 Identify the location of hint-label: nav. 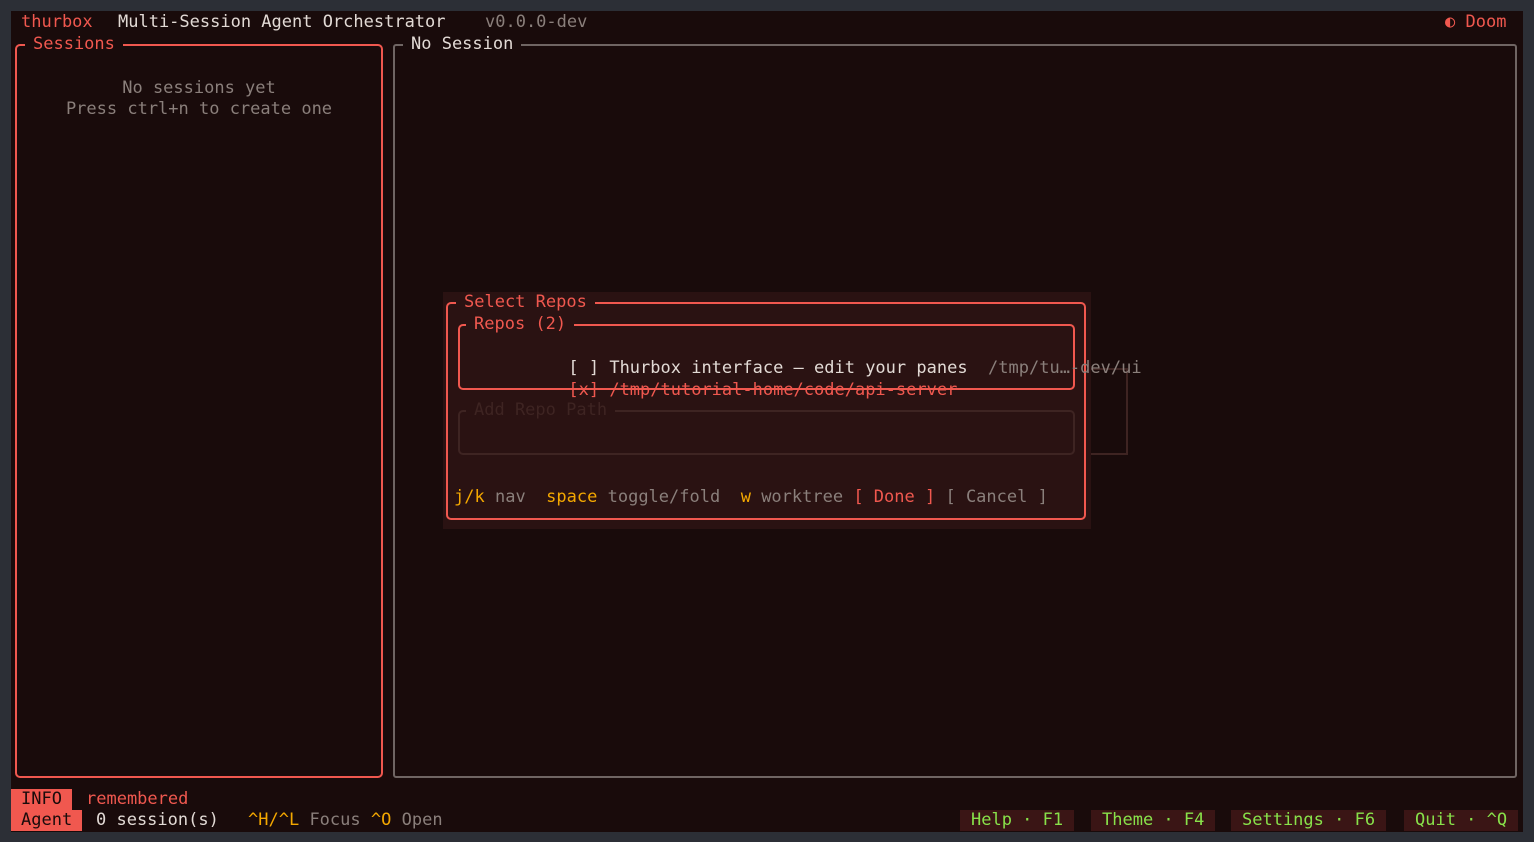
(510, 497).